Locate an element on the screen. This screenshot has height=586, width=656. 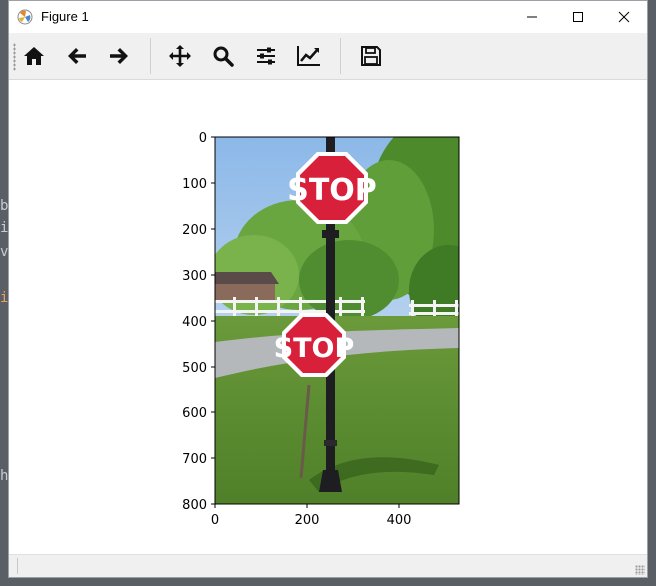
y-tick-label: 600 is located at coordinates (194, 413).